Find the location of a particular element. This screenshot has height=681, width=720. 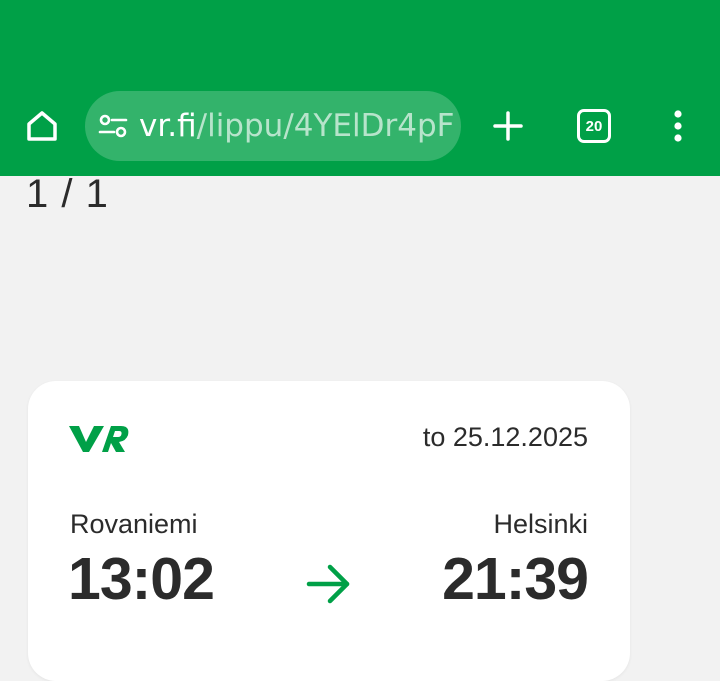

more-vert-icon is located at coordinates (678, 126).